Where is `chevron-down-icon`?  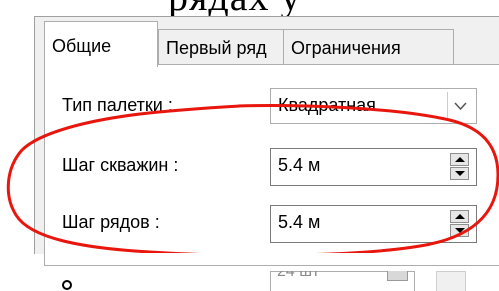
chevron-down-icon is located at coordinates (460, 106).